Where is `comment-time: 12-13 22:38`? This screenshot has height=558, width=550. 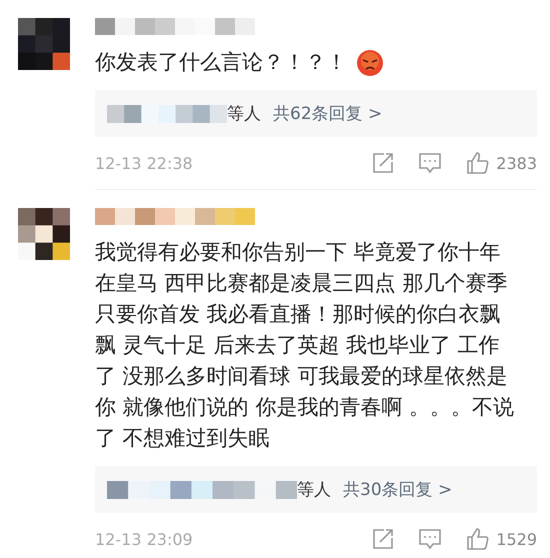
comment-time: 12-13 22:38 is located at coordinates (144, 163).